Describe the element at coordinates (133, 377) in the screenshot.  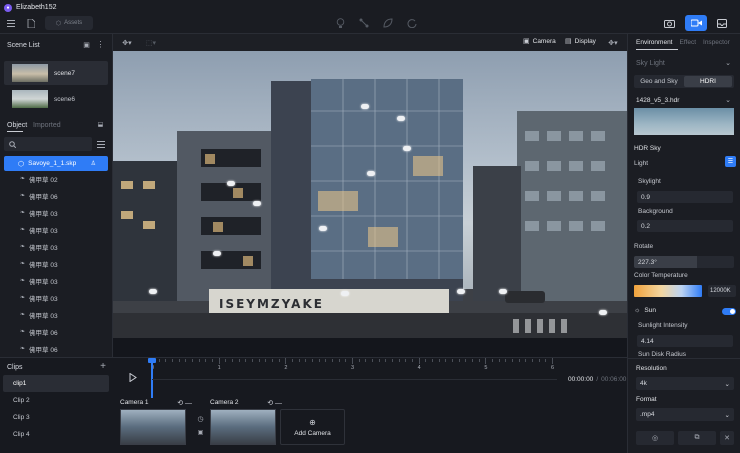
I see `play-button` at that location.